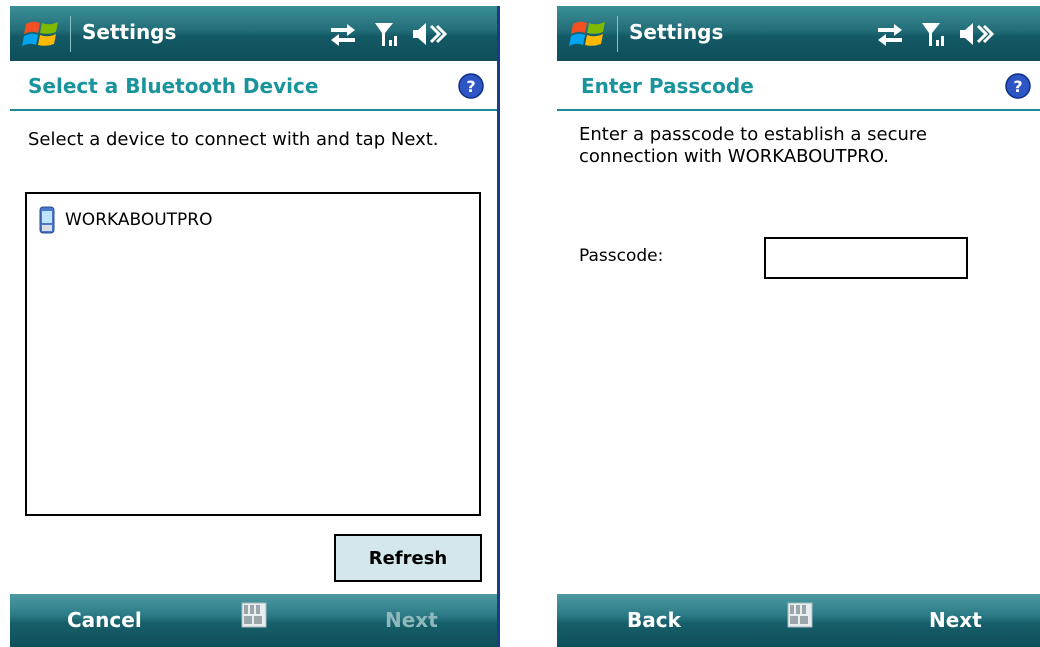 This screenshot has width=1040, height=647. Describe the element at coordinates (734, 156) in the screenshot. I see `instruction-line-2: connection with WORKABOUTPRO.` at that location.